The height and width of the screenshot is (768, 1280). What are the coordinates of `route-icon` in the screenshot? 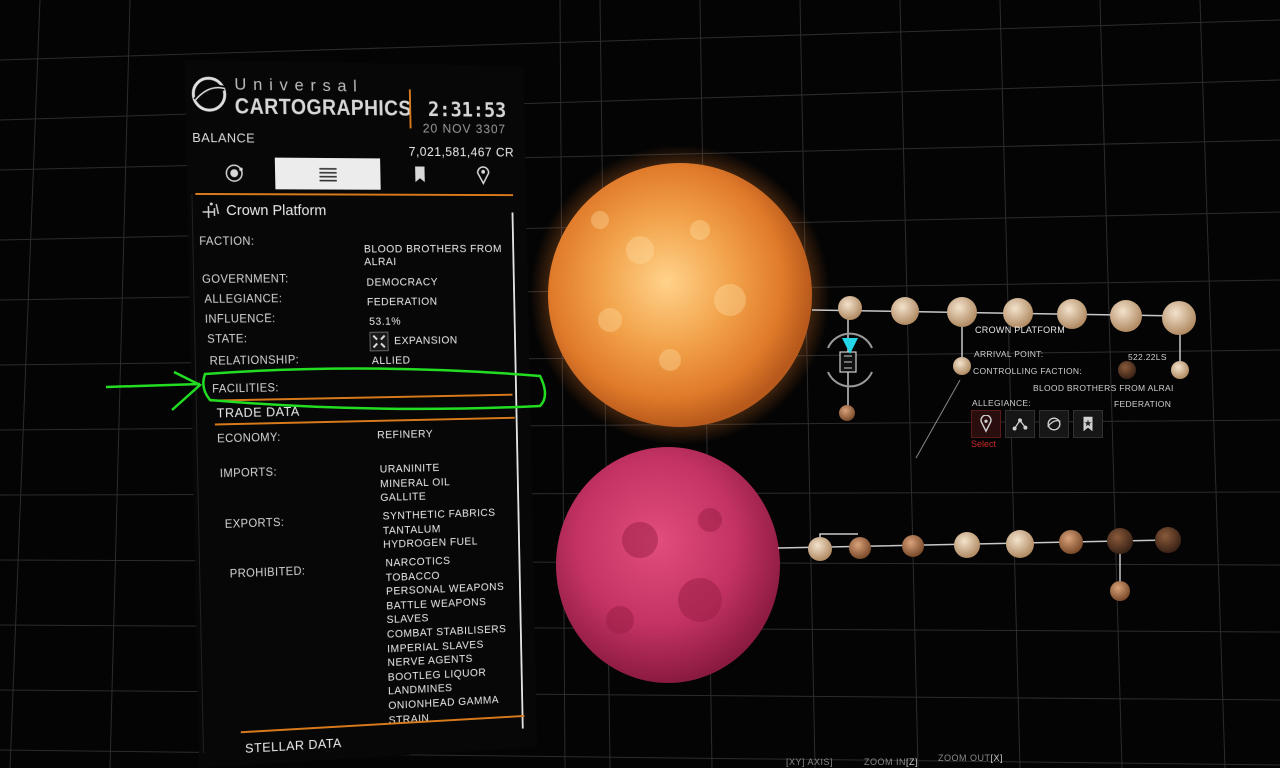 It's located at (1020, 424).